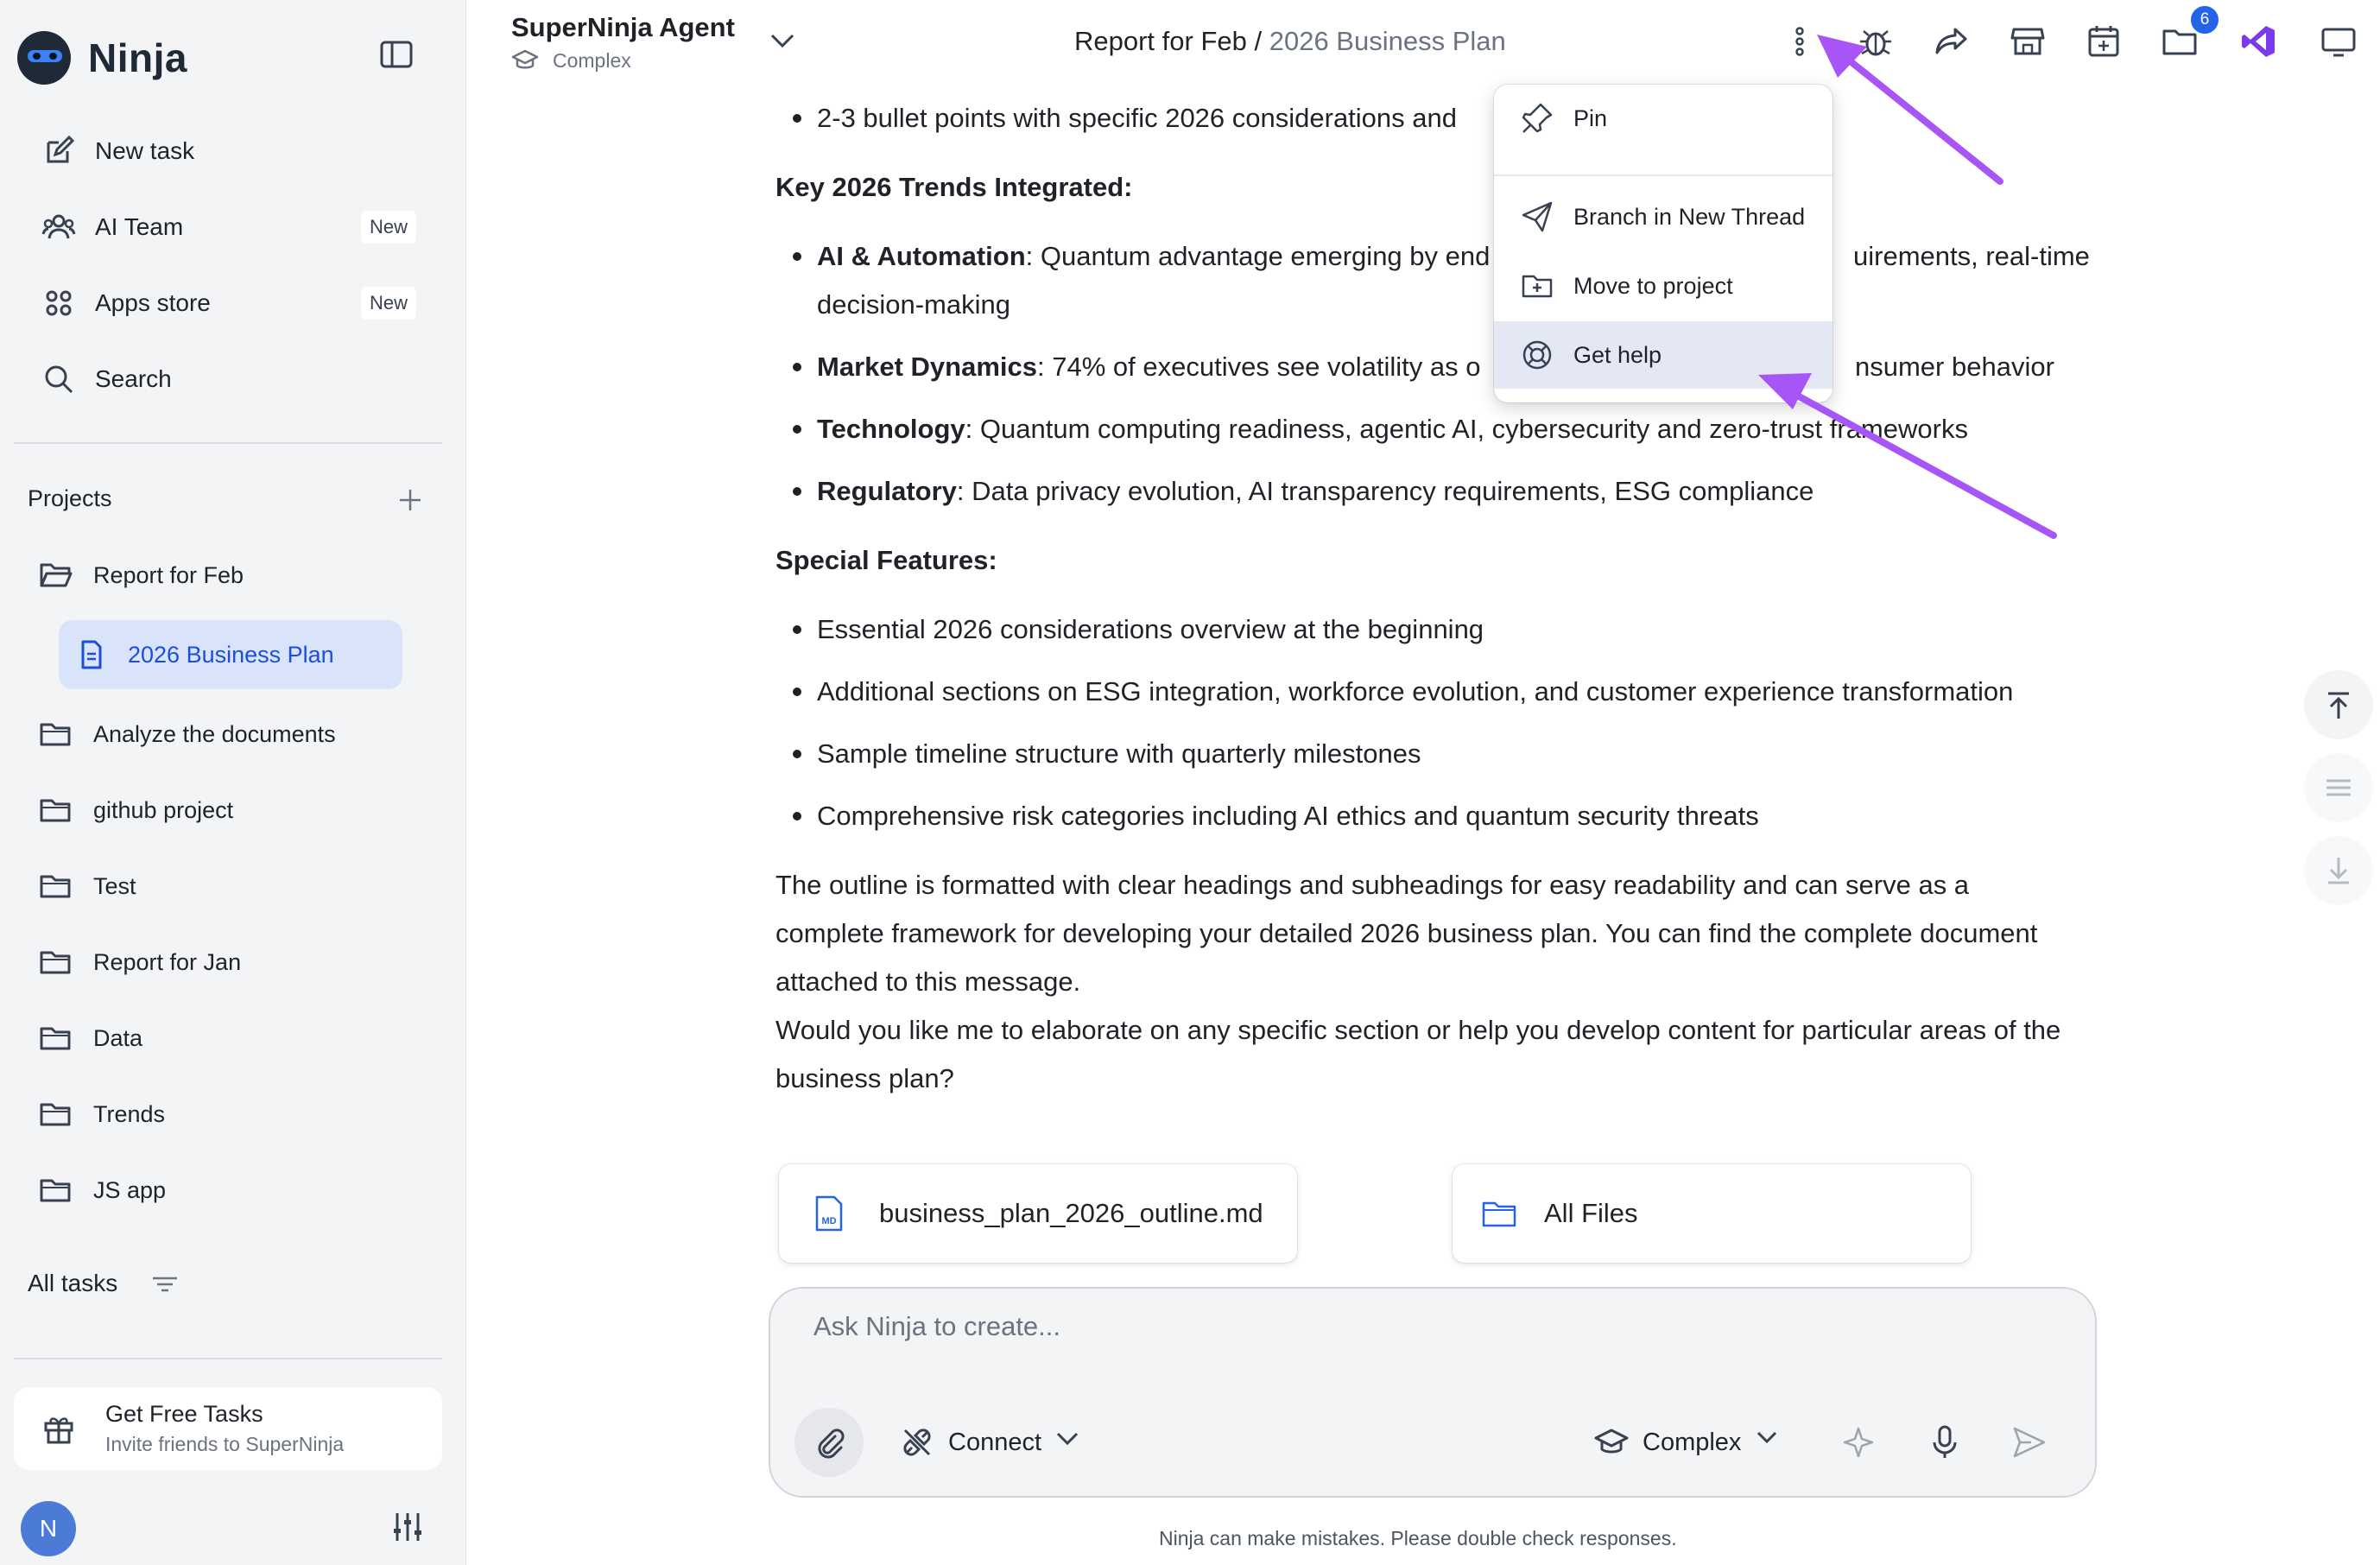 The width and height of the screenshot is (2380, 1565). What do you see at coordinates (2029, 1442) in the screenshot?
I see `send-icon` at bounding box center [2029, 1442].